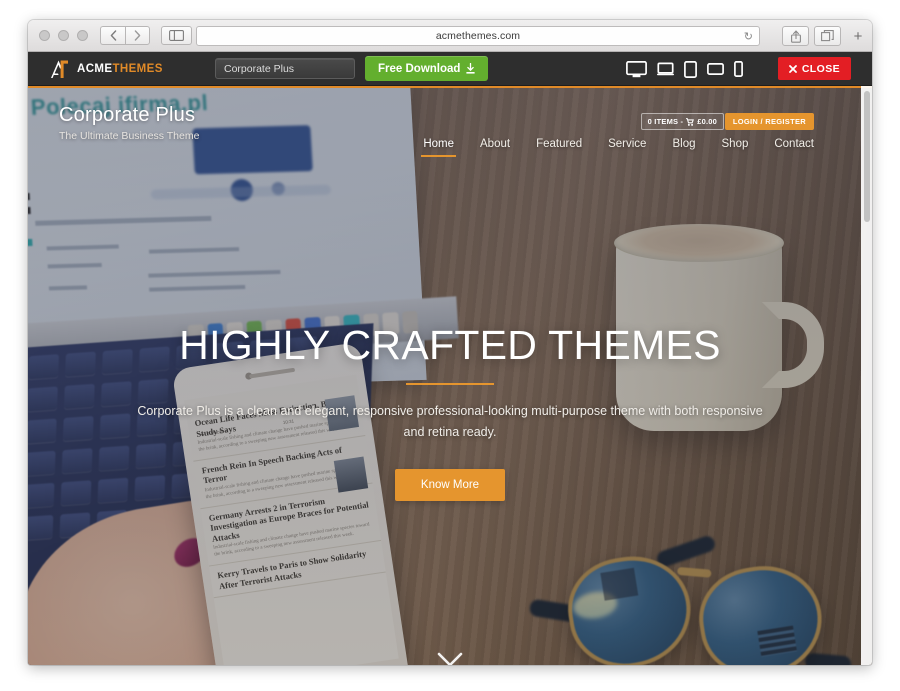 This screenshot has width=900, height=691. I want to click on know-more-label: Know More, so click(450, 485).